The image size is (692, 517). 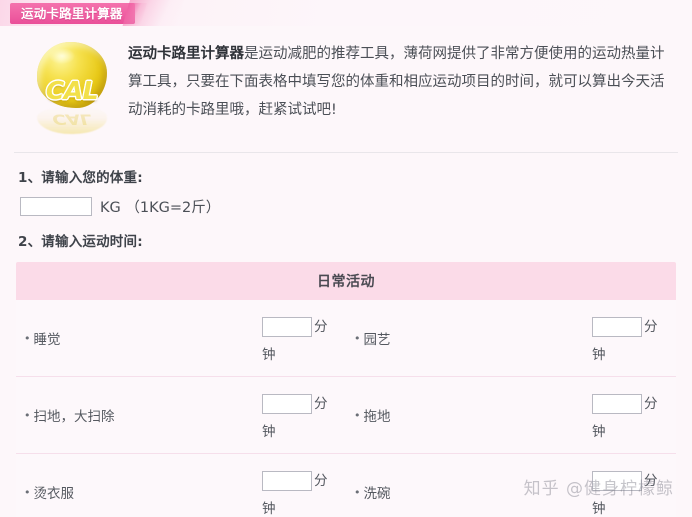 I want to click on activity-label: 睡觉, so click(x=47, y=340).